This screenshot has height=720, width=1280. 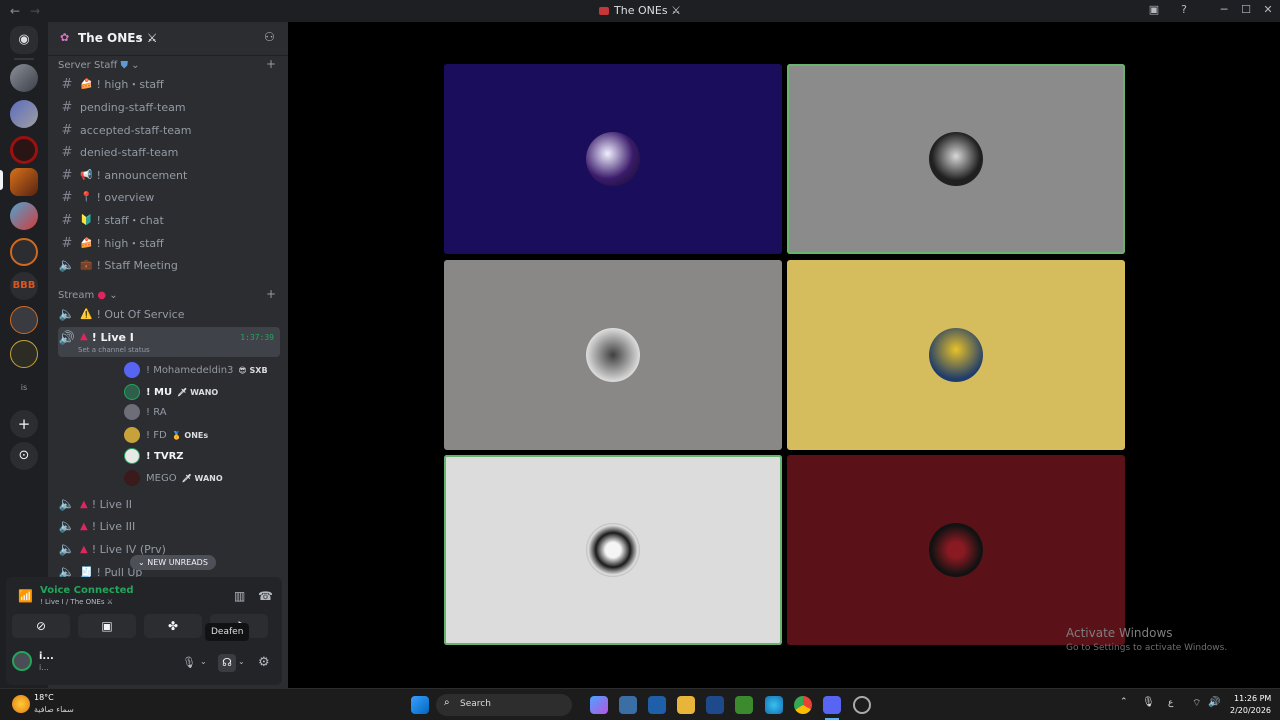 What do you see at coordinates (227, 632) in the screenshot?
I see `deafen-tooltip: Deafen` at bounding box center [227, 632].